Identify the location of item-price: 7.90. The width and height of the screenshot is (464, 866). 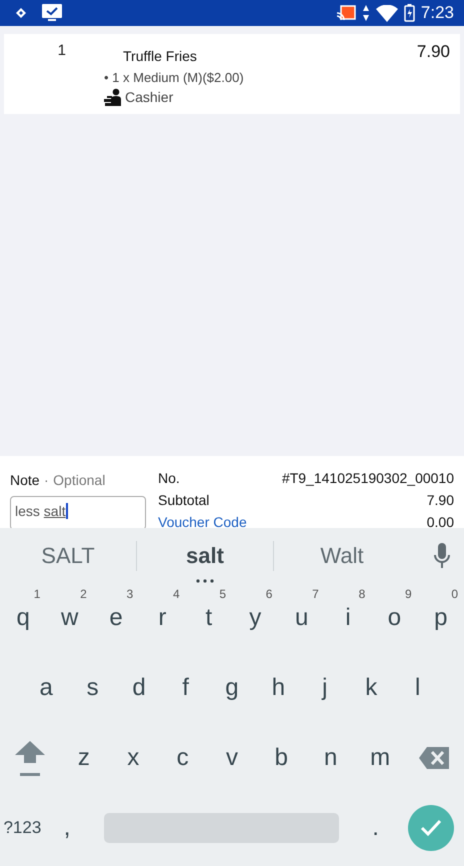
(433, 52).